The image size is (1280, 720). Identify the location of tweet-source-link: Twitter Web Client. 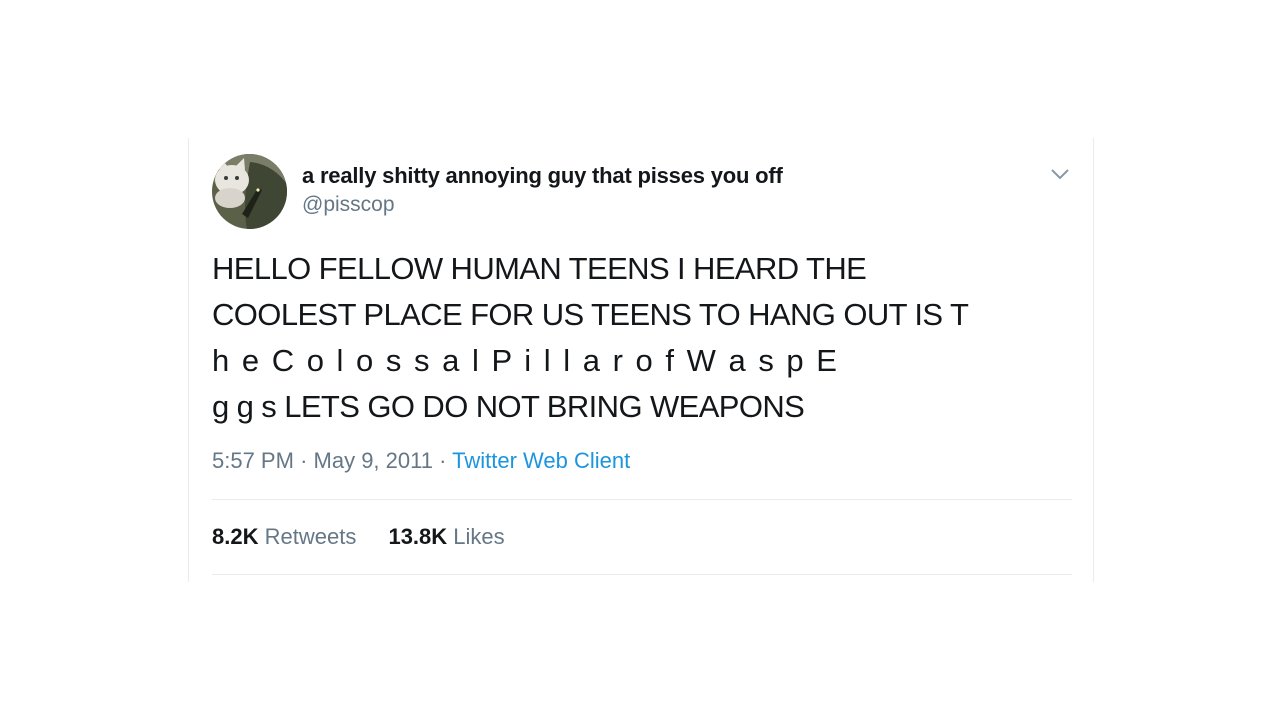
(541, 460).